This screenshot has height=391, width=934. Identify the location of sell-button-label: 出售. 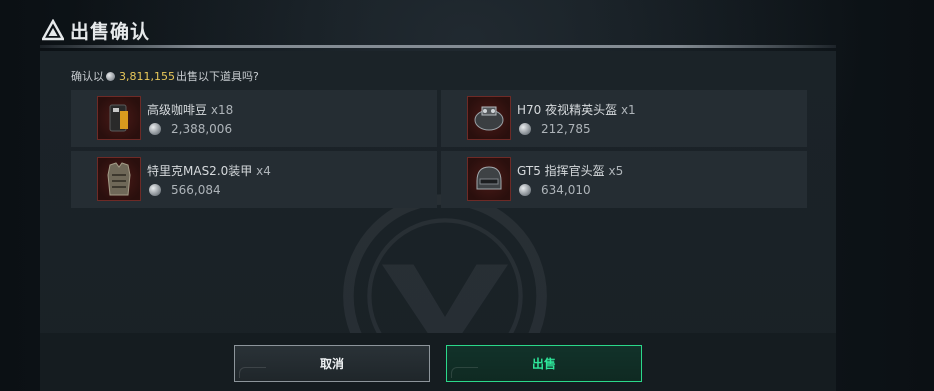
(543, 364).